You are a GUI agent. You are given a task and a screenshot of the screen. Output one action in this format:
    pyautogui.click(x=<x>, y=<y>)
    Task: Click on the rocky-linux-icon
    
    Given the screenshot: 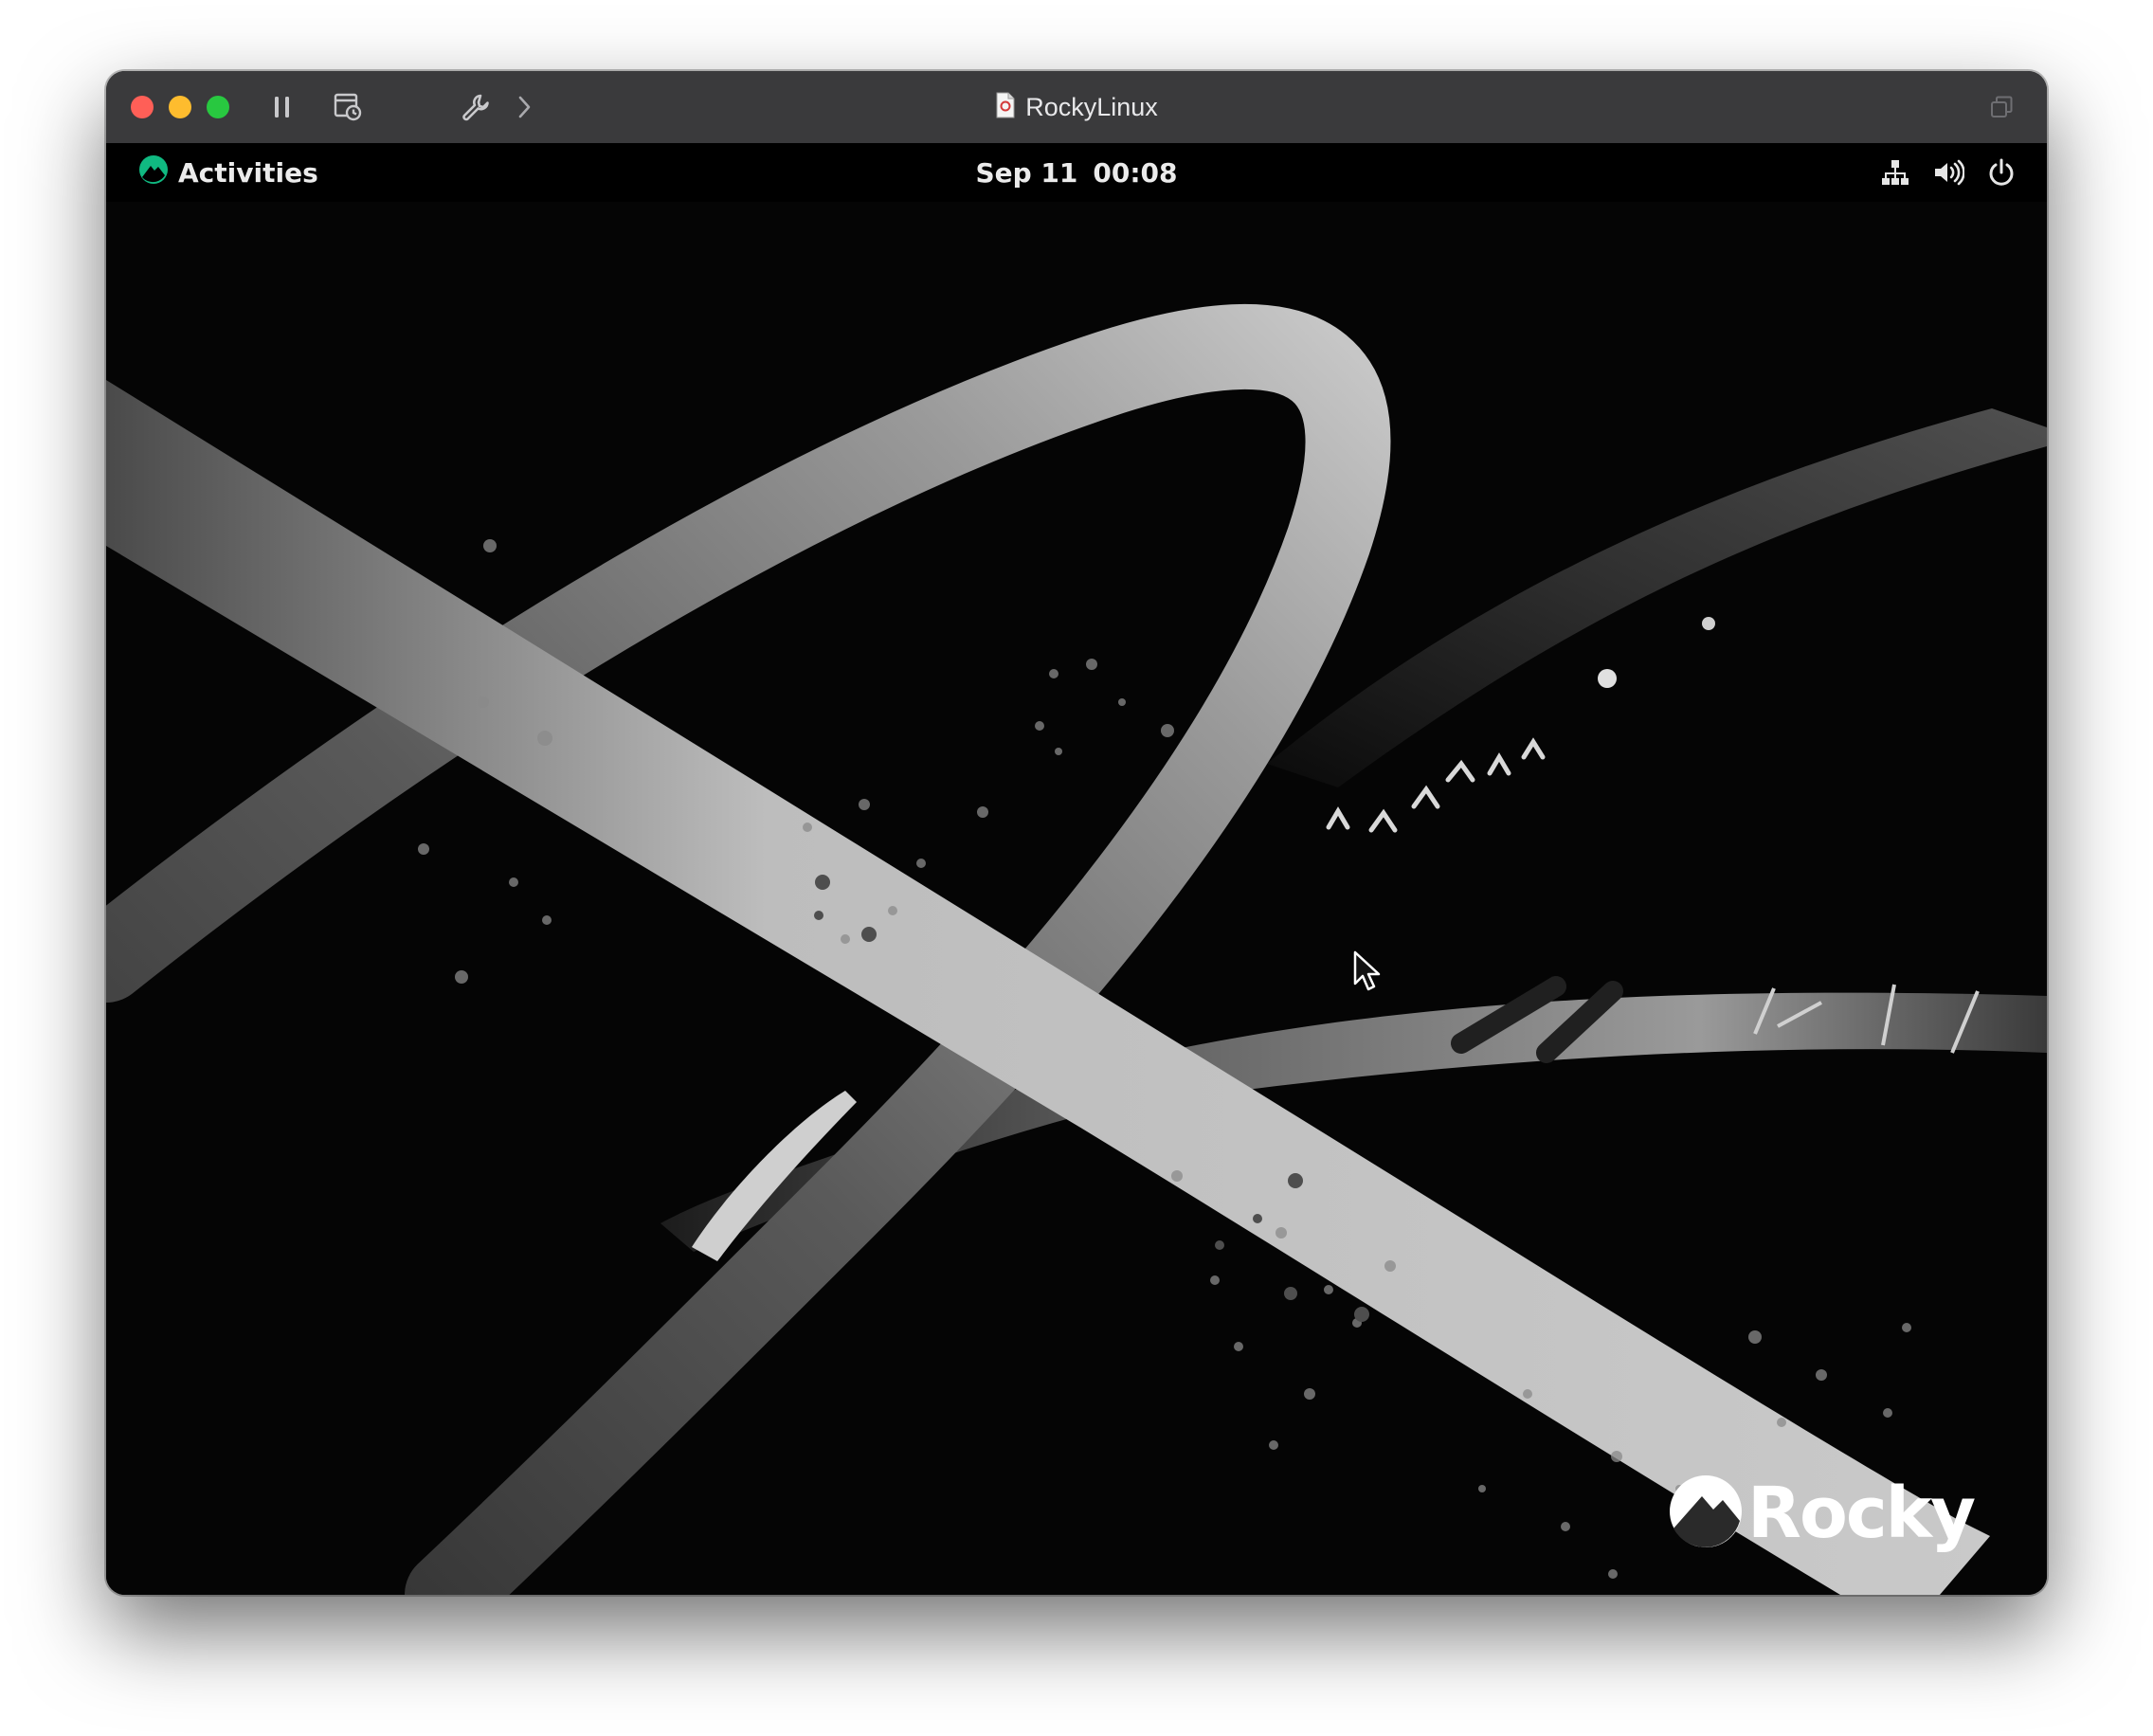 What is the action you would take?
    pyautogui.click(x=153, y=172)
    